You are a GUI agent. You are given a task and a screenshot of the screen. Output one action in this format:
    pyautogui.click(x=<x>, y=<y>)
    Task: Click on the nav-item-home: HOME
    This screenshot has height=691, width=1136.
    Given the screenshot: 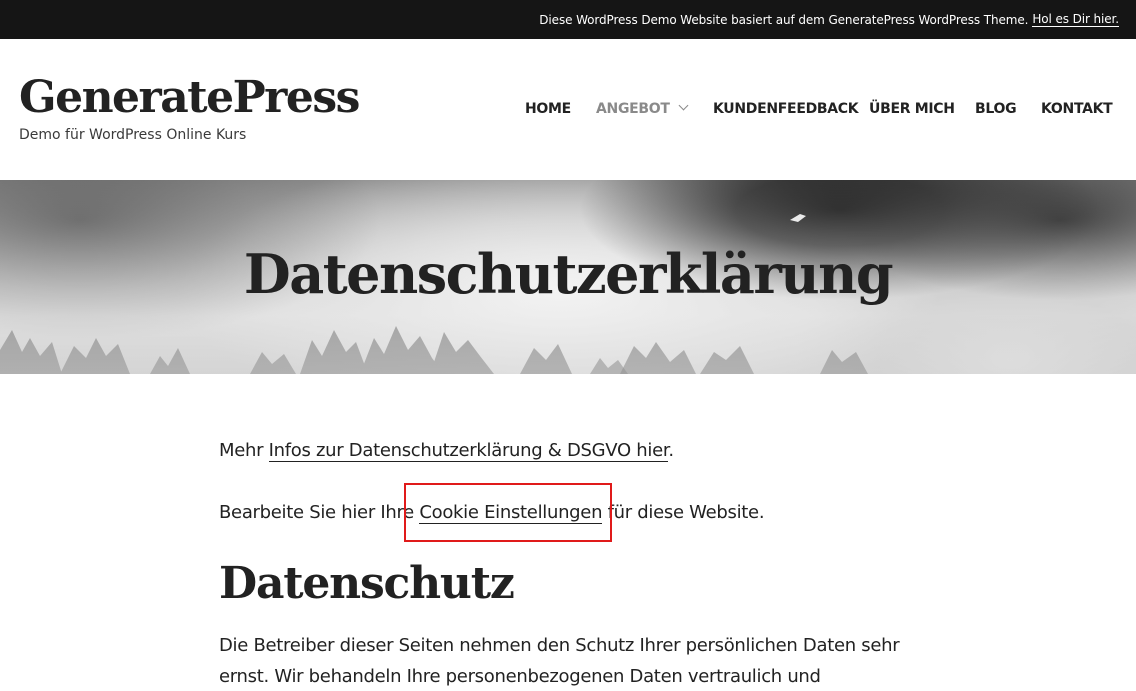 What is the action you would take?
    pyautogui.click(x=548, y=109)
    